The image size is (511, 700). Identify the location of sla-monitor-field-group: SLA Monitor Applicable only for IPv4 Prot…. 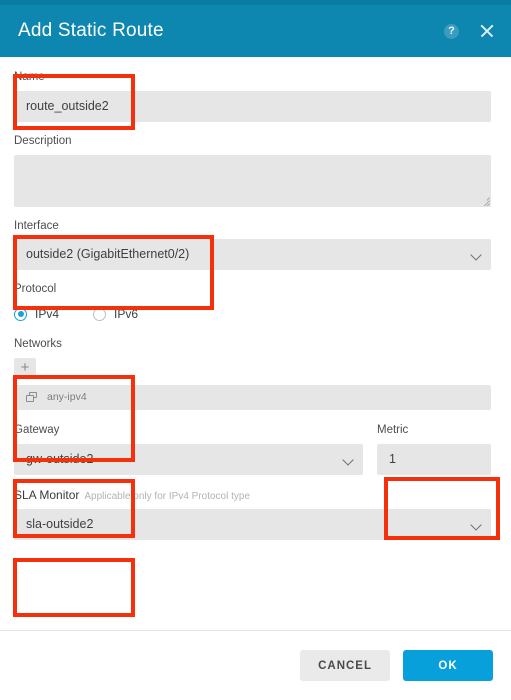
(252, 514).